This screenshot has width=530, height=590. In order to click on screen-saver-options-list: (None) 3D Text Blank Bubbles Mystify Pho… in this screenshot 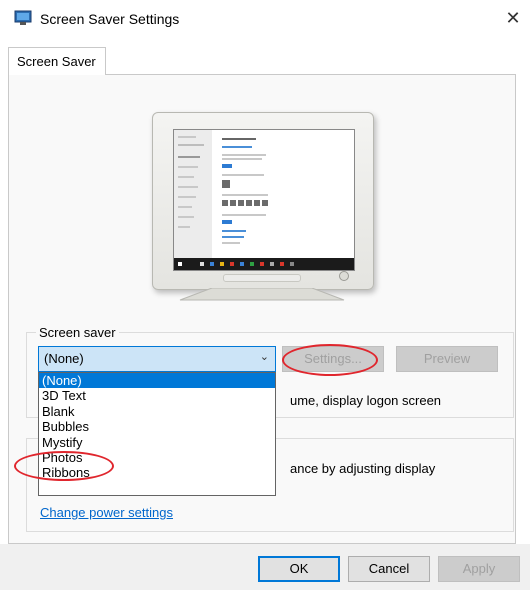, I will do `click(157, 434)`.